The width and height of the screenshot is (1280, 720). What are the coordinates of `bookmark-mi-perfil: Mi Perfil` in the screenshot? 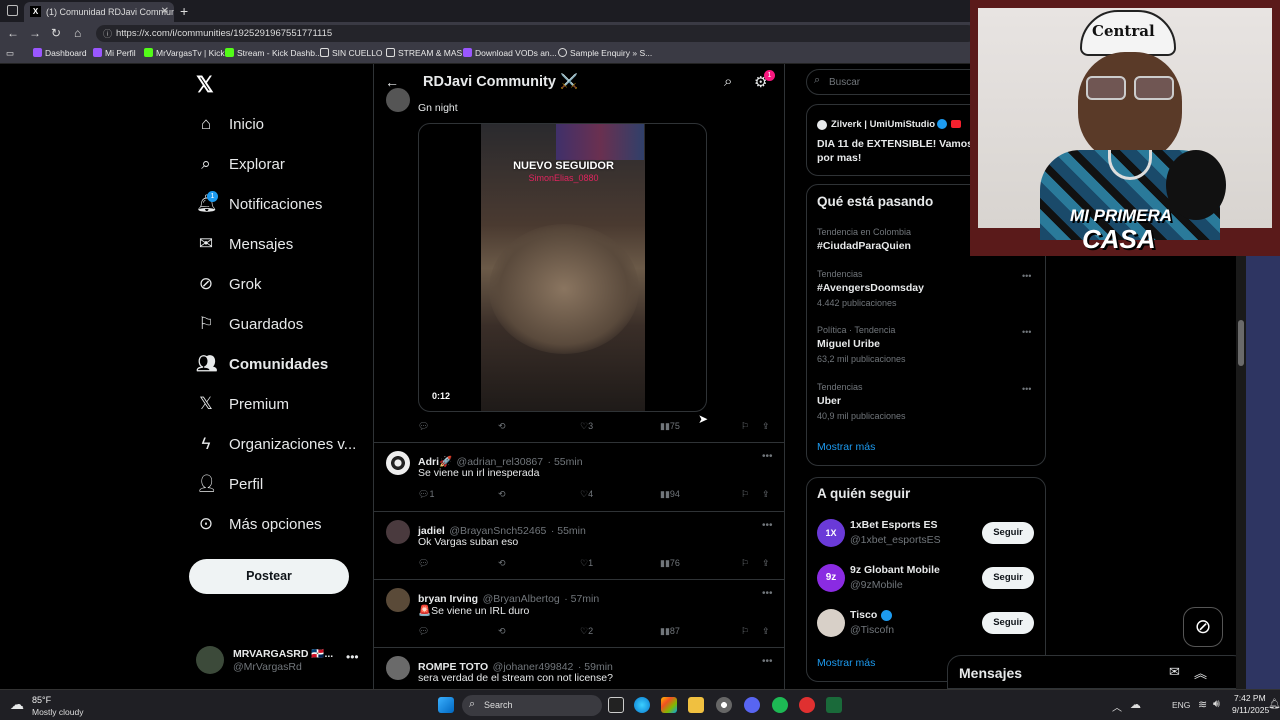 It's located at (114, 53).